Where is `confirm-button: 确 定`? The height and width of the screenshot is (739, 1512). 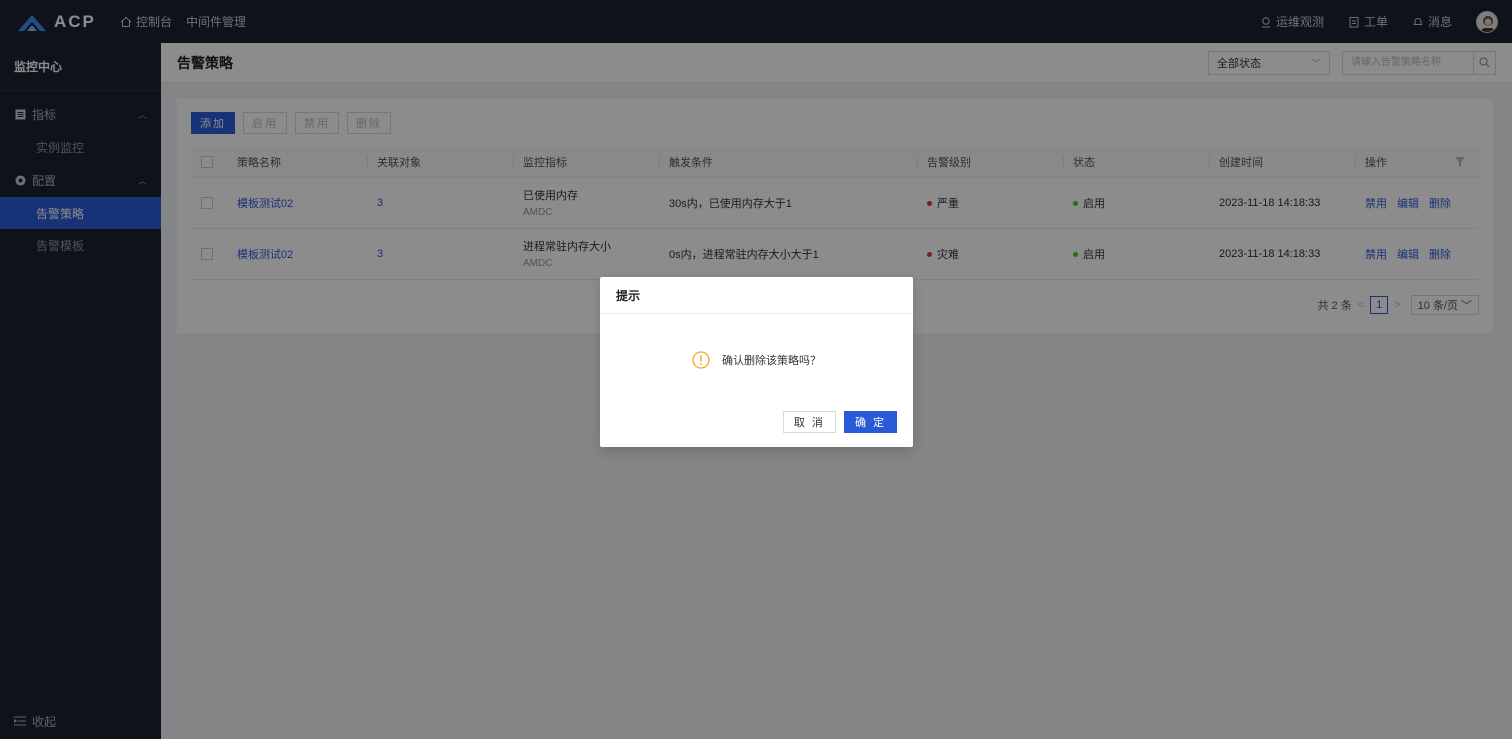
confirm-button: 确 定 is located at coordinates (870, 422).